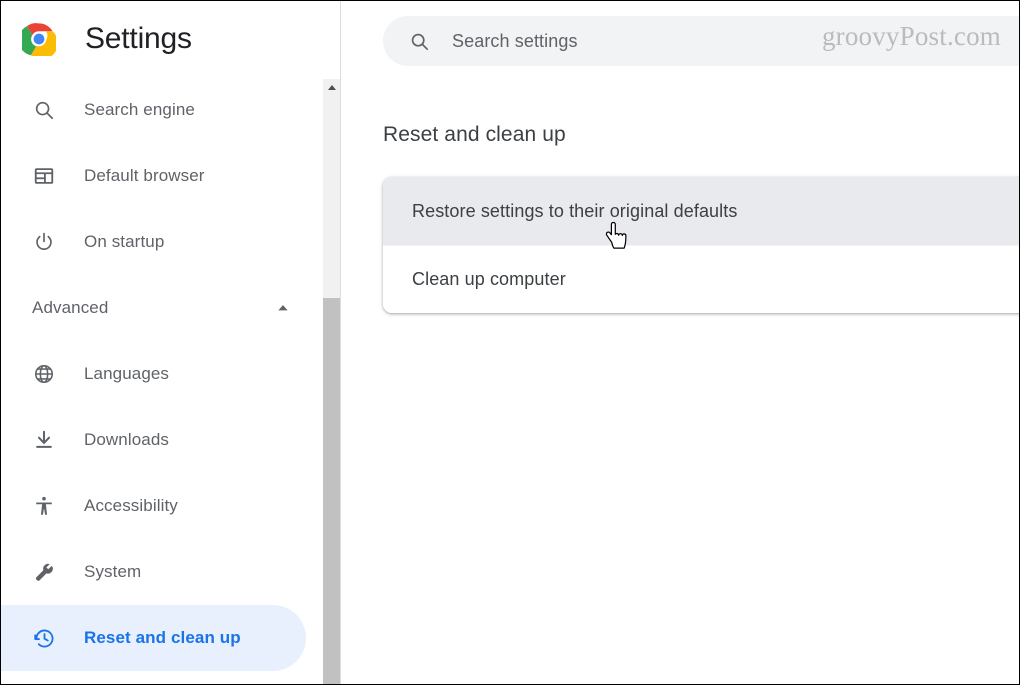 This screenshot has height=685, width=1020. What do you see at coordinates (331, 491) in the screenshot?
I see `scrollbar-thumb` at bounding box center [331, 491].